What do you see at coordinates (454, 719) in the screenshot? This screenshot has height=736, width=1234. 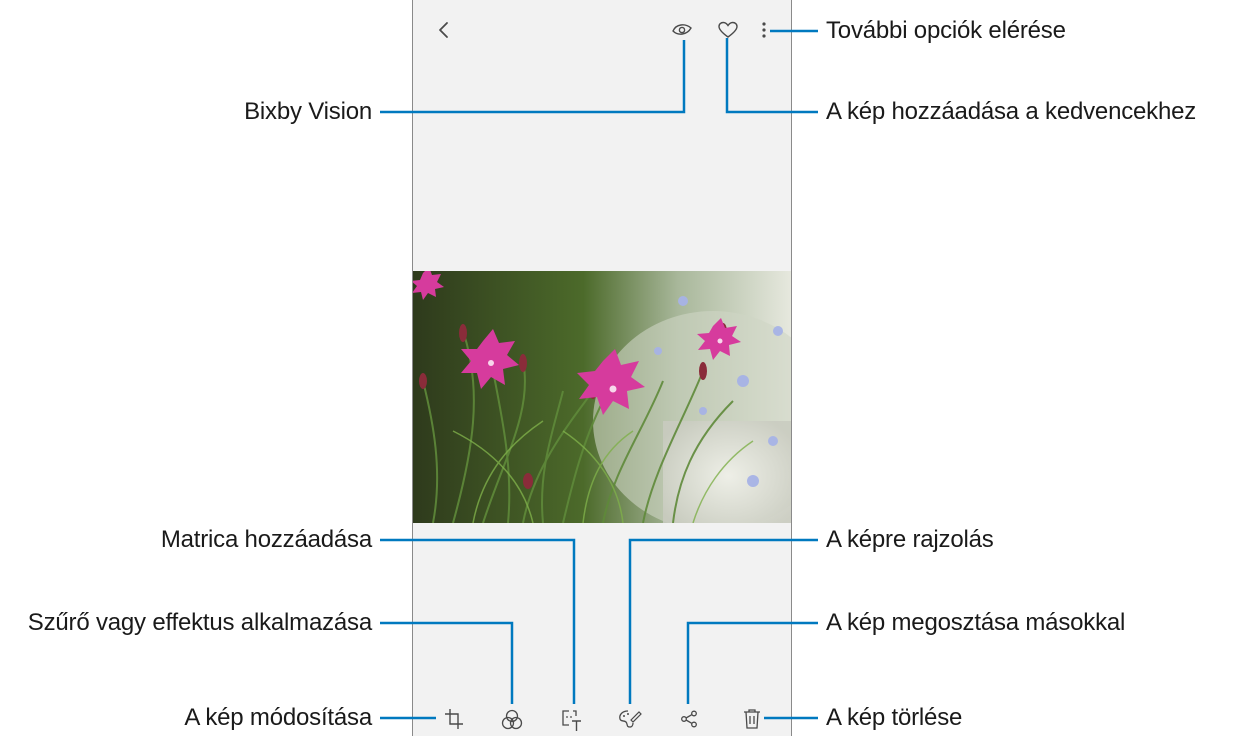 I see `crop-edit-icon` at bounding box center [454, 719].